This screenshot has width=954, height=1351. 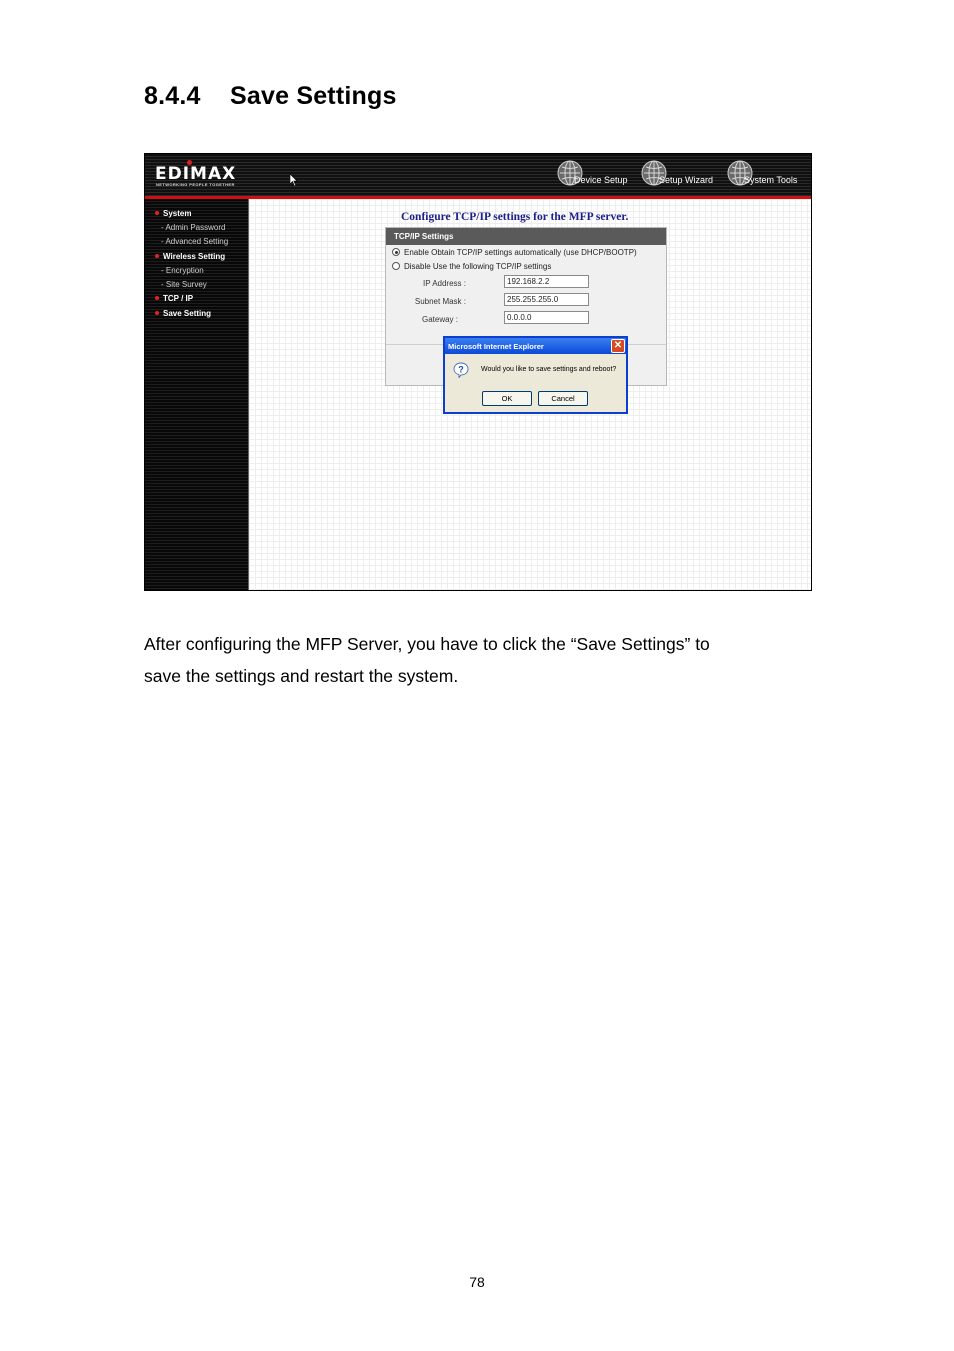 What do you see at coordinates (396, 252) in the screenshot?
I see `radio-selected-icon` at bounding box center [396, 252].